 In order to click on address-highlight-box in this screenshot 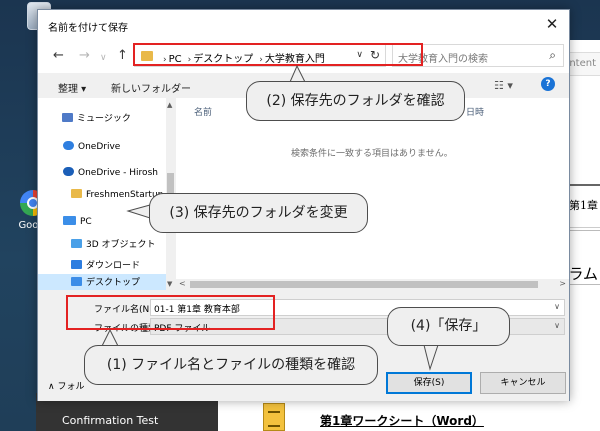, I will do `click(278, 54)`.